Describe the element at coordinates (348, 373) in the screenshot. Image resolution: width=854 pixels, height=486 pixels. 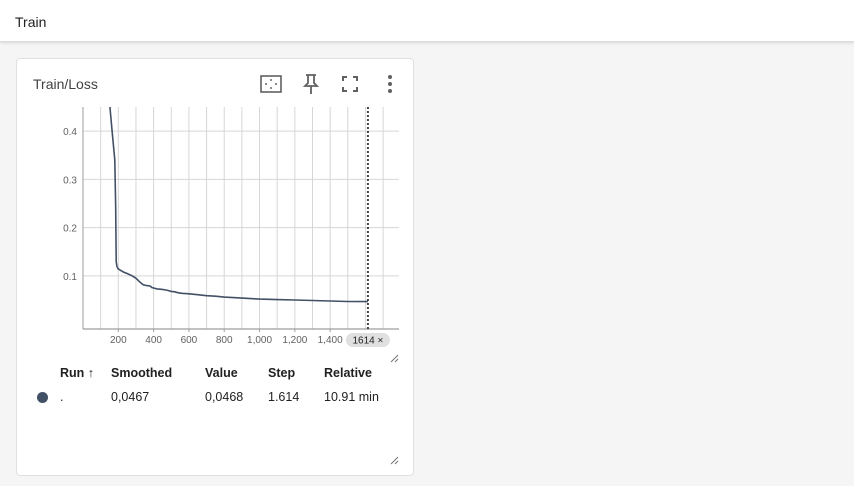
I see `col-header-relative: Relative` at that location.